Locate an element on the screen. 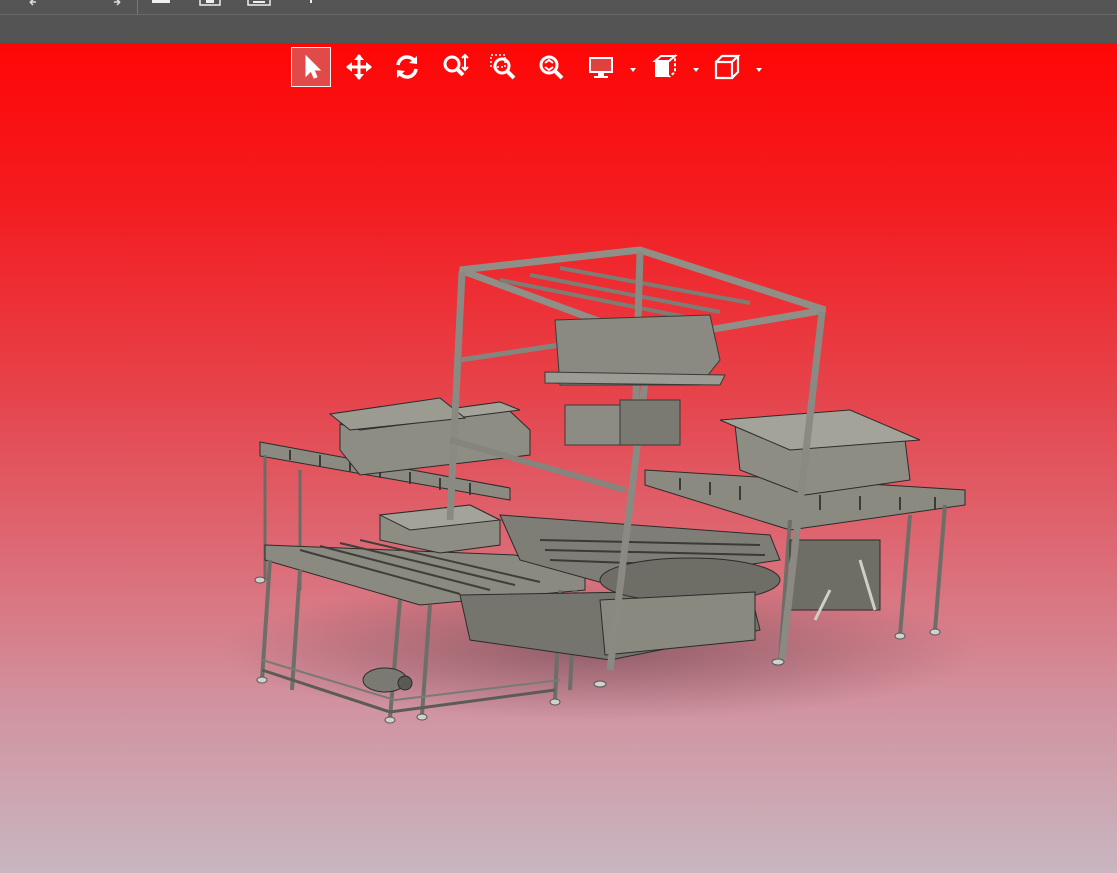 The height and width of the screenshot is (873, 1117). rotate-tool-button is located at coordinates (407, 67).